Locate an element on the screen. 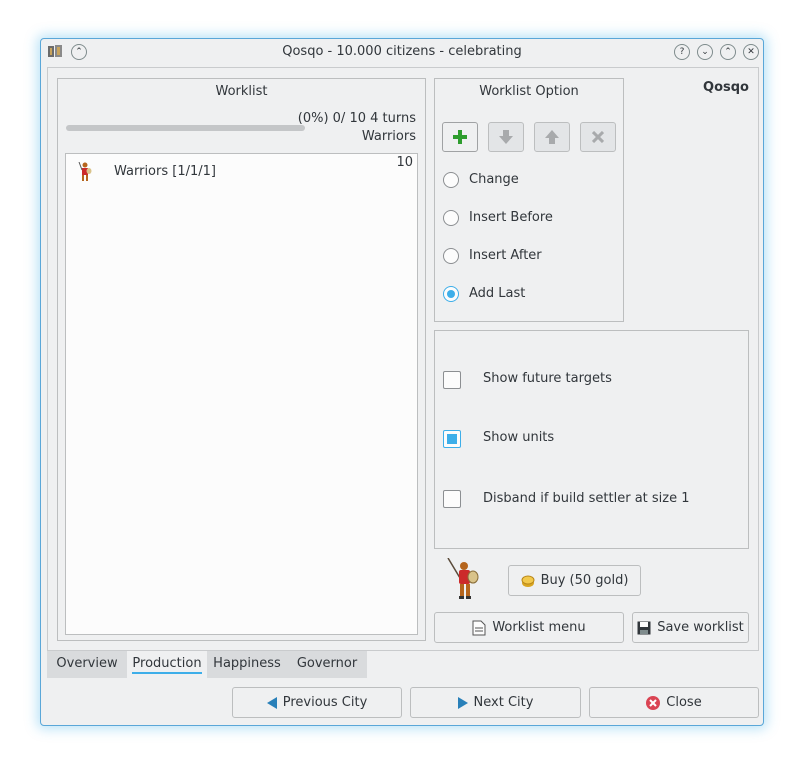 The width and height of the screenshot is (804, 766). city-name-label: Qosqo is located at coordinates (726, 87).